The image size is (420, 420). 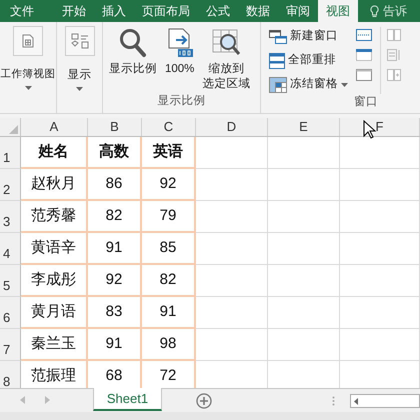 What do you see at coordinates (169, 153) in the screenshot?
I see `table-cell: 英语` at bounding box center [169, 153].